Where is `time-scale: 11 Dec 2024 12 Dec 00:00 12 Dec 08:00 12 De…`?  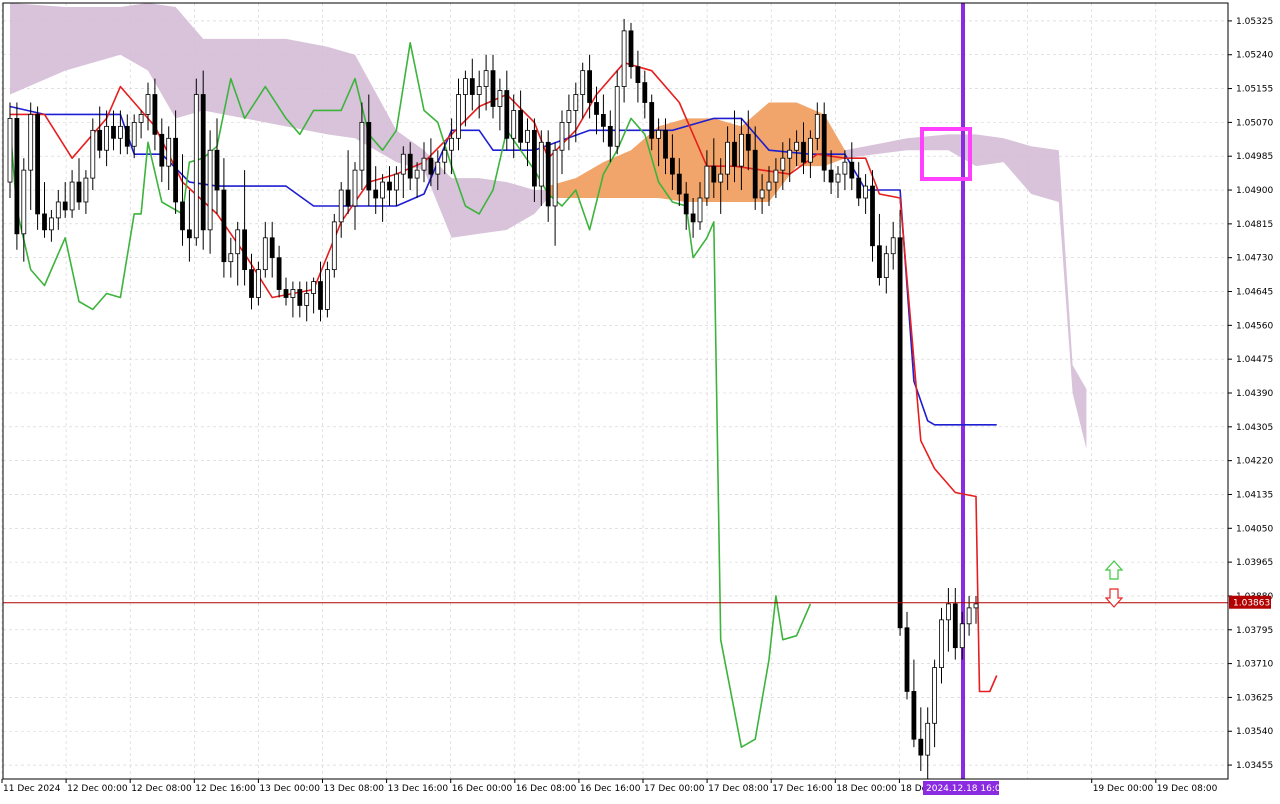
time-scale: 11 Dec 2024 12 Dec 00:00 12 Dec 08:00 12 De… is located at coordinates (609, 787).